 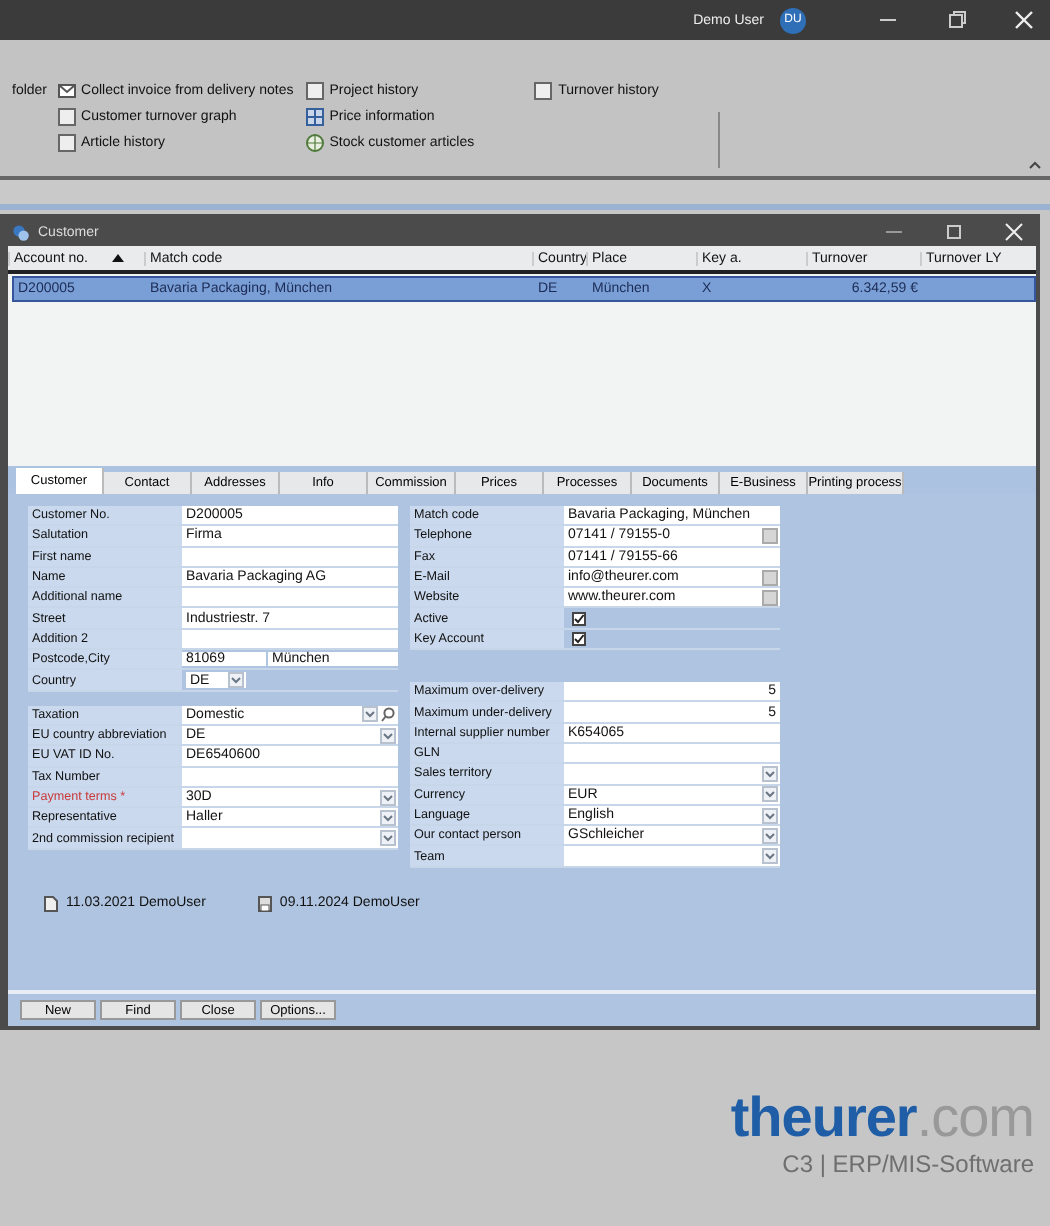 What do you see at coordinates (66, 90) in the screenshot?
I see `envelope-icon` at bounding box center [66, 90].